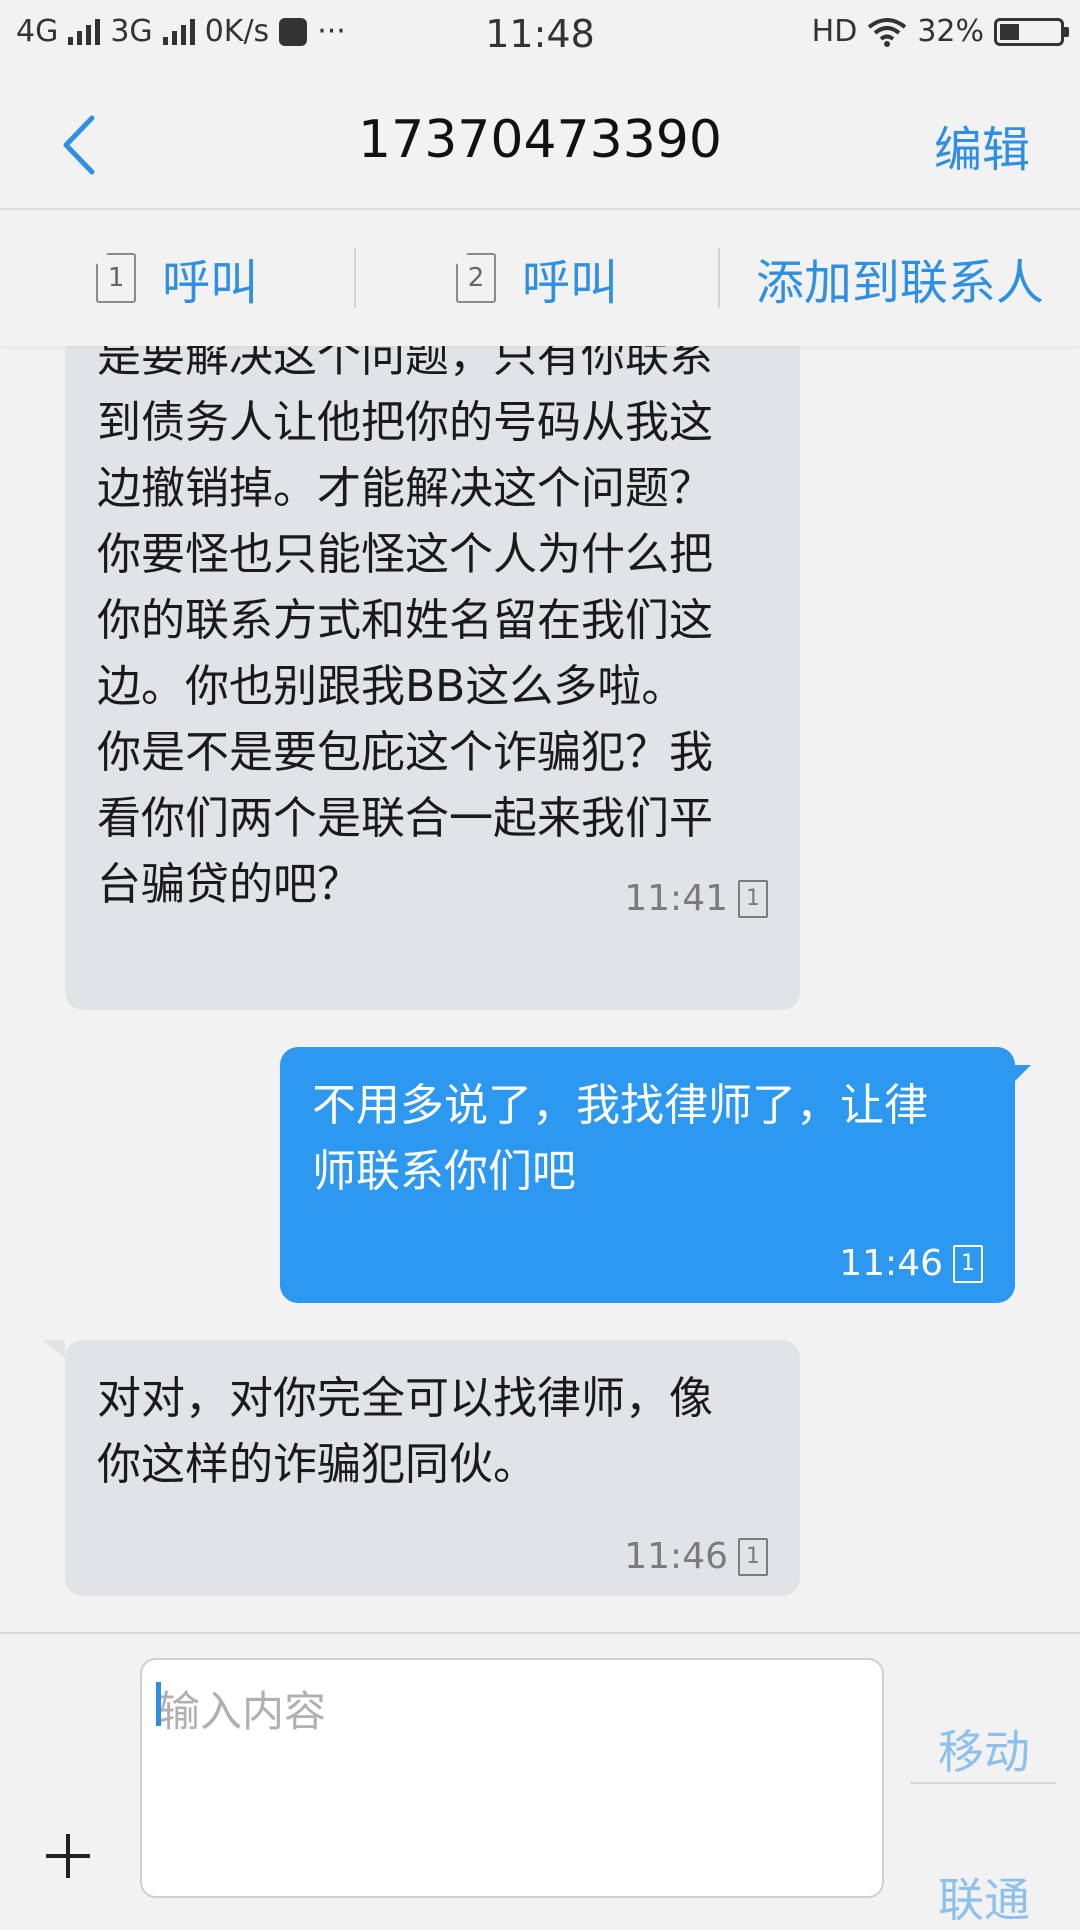 The image size is (1080, 1930). Describe the element at coordinates (1009, 31) in the screenshot. I see `battery-level` at that location.